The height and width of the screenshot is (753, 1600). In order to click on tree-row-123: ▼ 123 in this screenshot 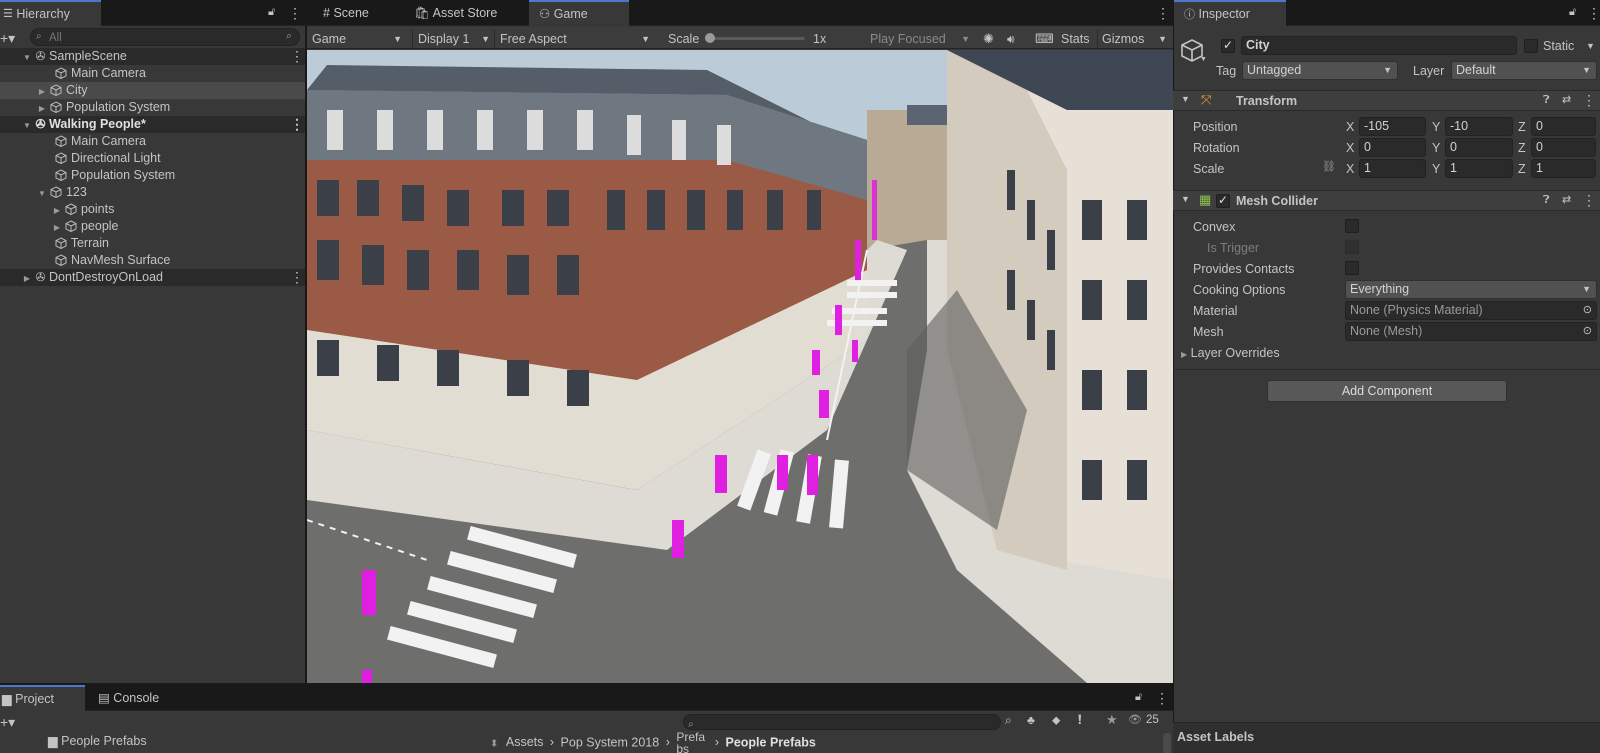, I will do `click(152, 192)`.